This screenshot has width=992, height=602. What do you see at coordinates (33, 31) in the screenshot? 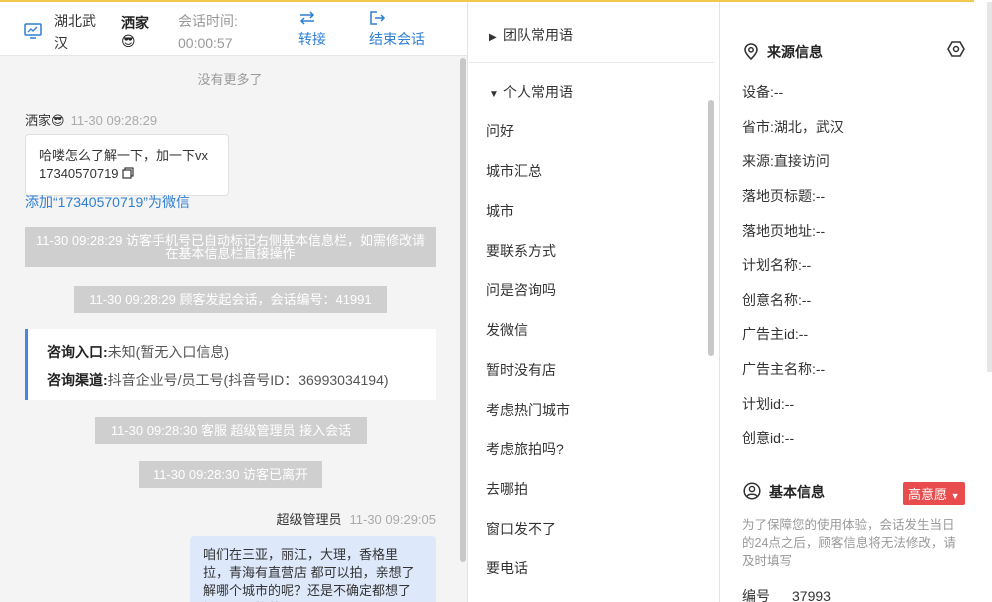
I see `monitor-icon` at bounding box center [33, 31].